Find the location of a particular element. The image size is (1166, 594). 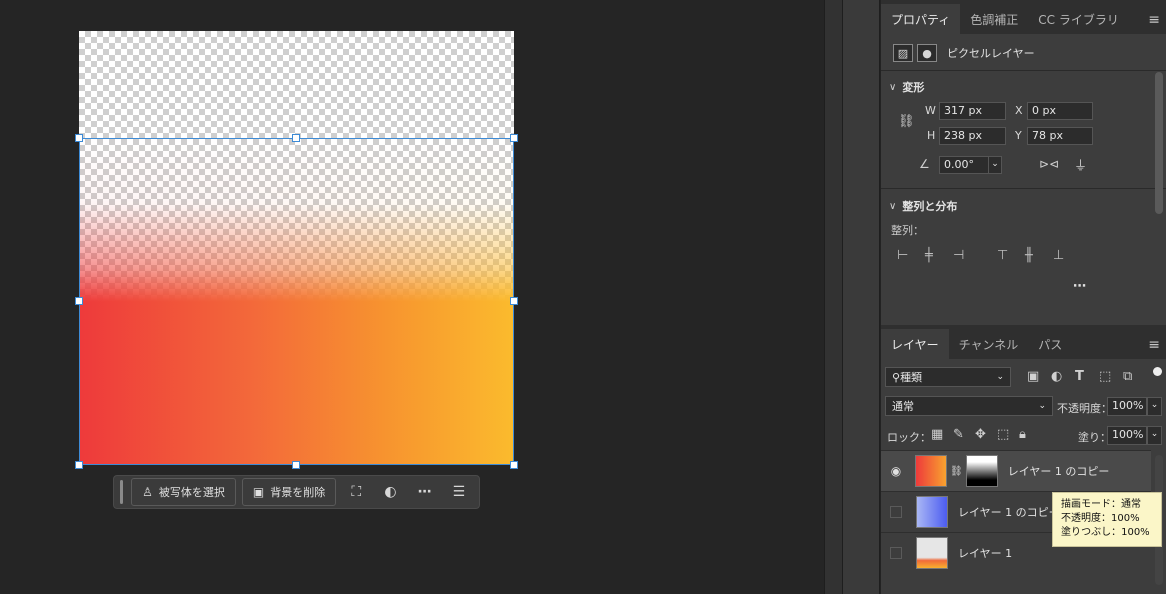

tab-paths: パス is located at coordinates (1050, 344).